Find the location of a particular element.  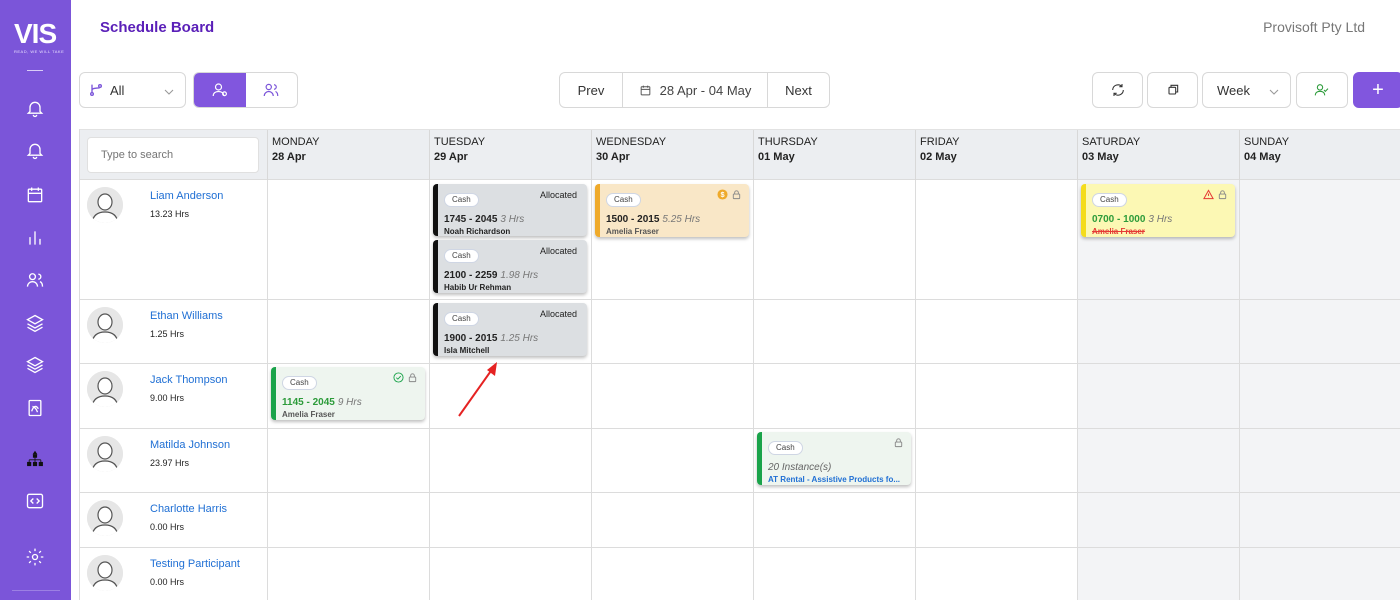

bar-chart-icon is located at coordinates (35, 238).